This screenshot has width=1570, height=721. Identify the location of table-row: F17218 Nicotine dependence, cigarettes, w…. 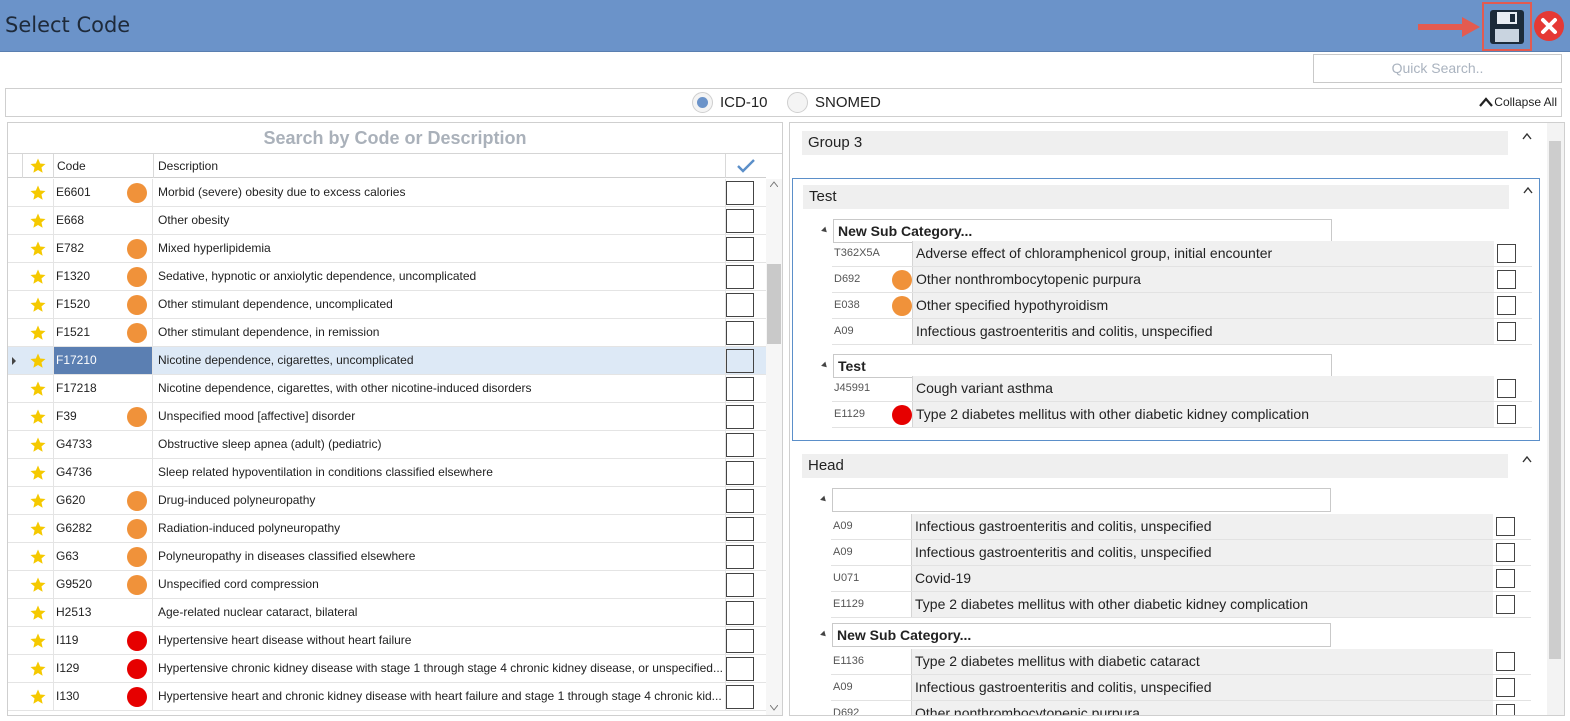
(387, 389).